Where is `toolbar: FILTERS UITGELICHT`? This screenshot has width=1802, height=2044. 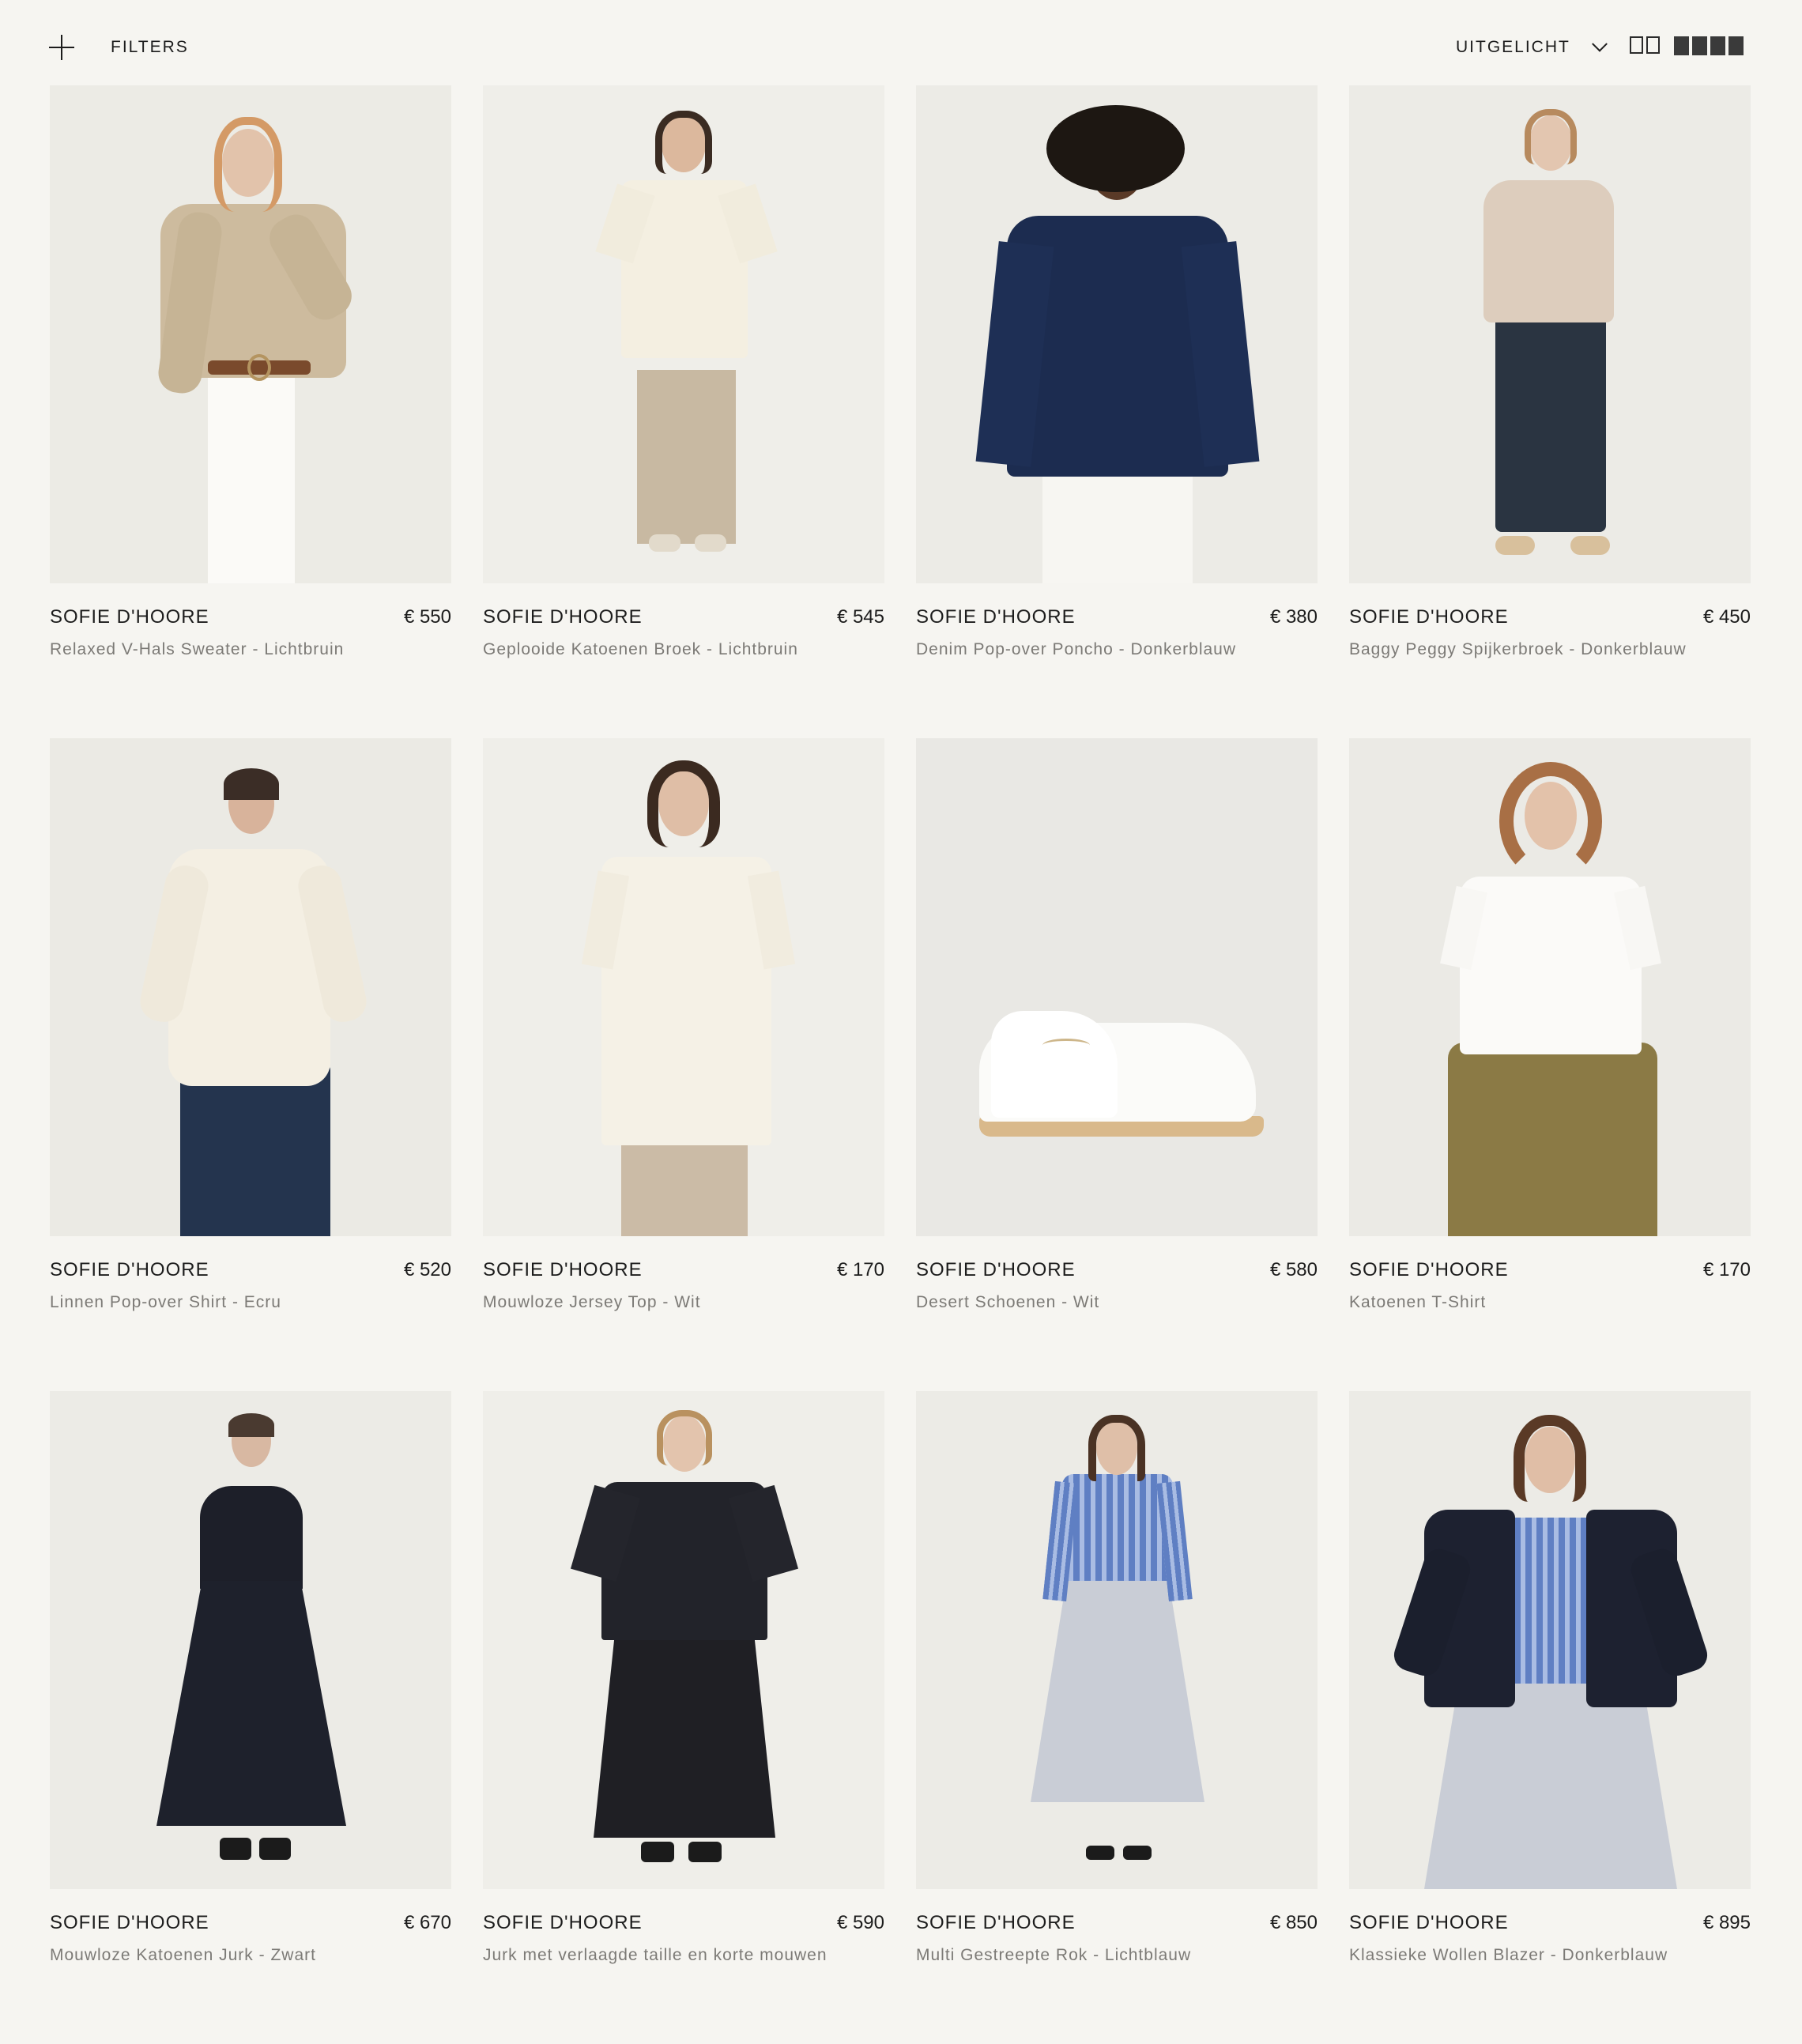 toolbar: FILTERS UITGELICHT is located at coordinates (901, 42).